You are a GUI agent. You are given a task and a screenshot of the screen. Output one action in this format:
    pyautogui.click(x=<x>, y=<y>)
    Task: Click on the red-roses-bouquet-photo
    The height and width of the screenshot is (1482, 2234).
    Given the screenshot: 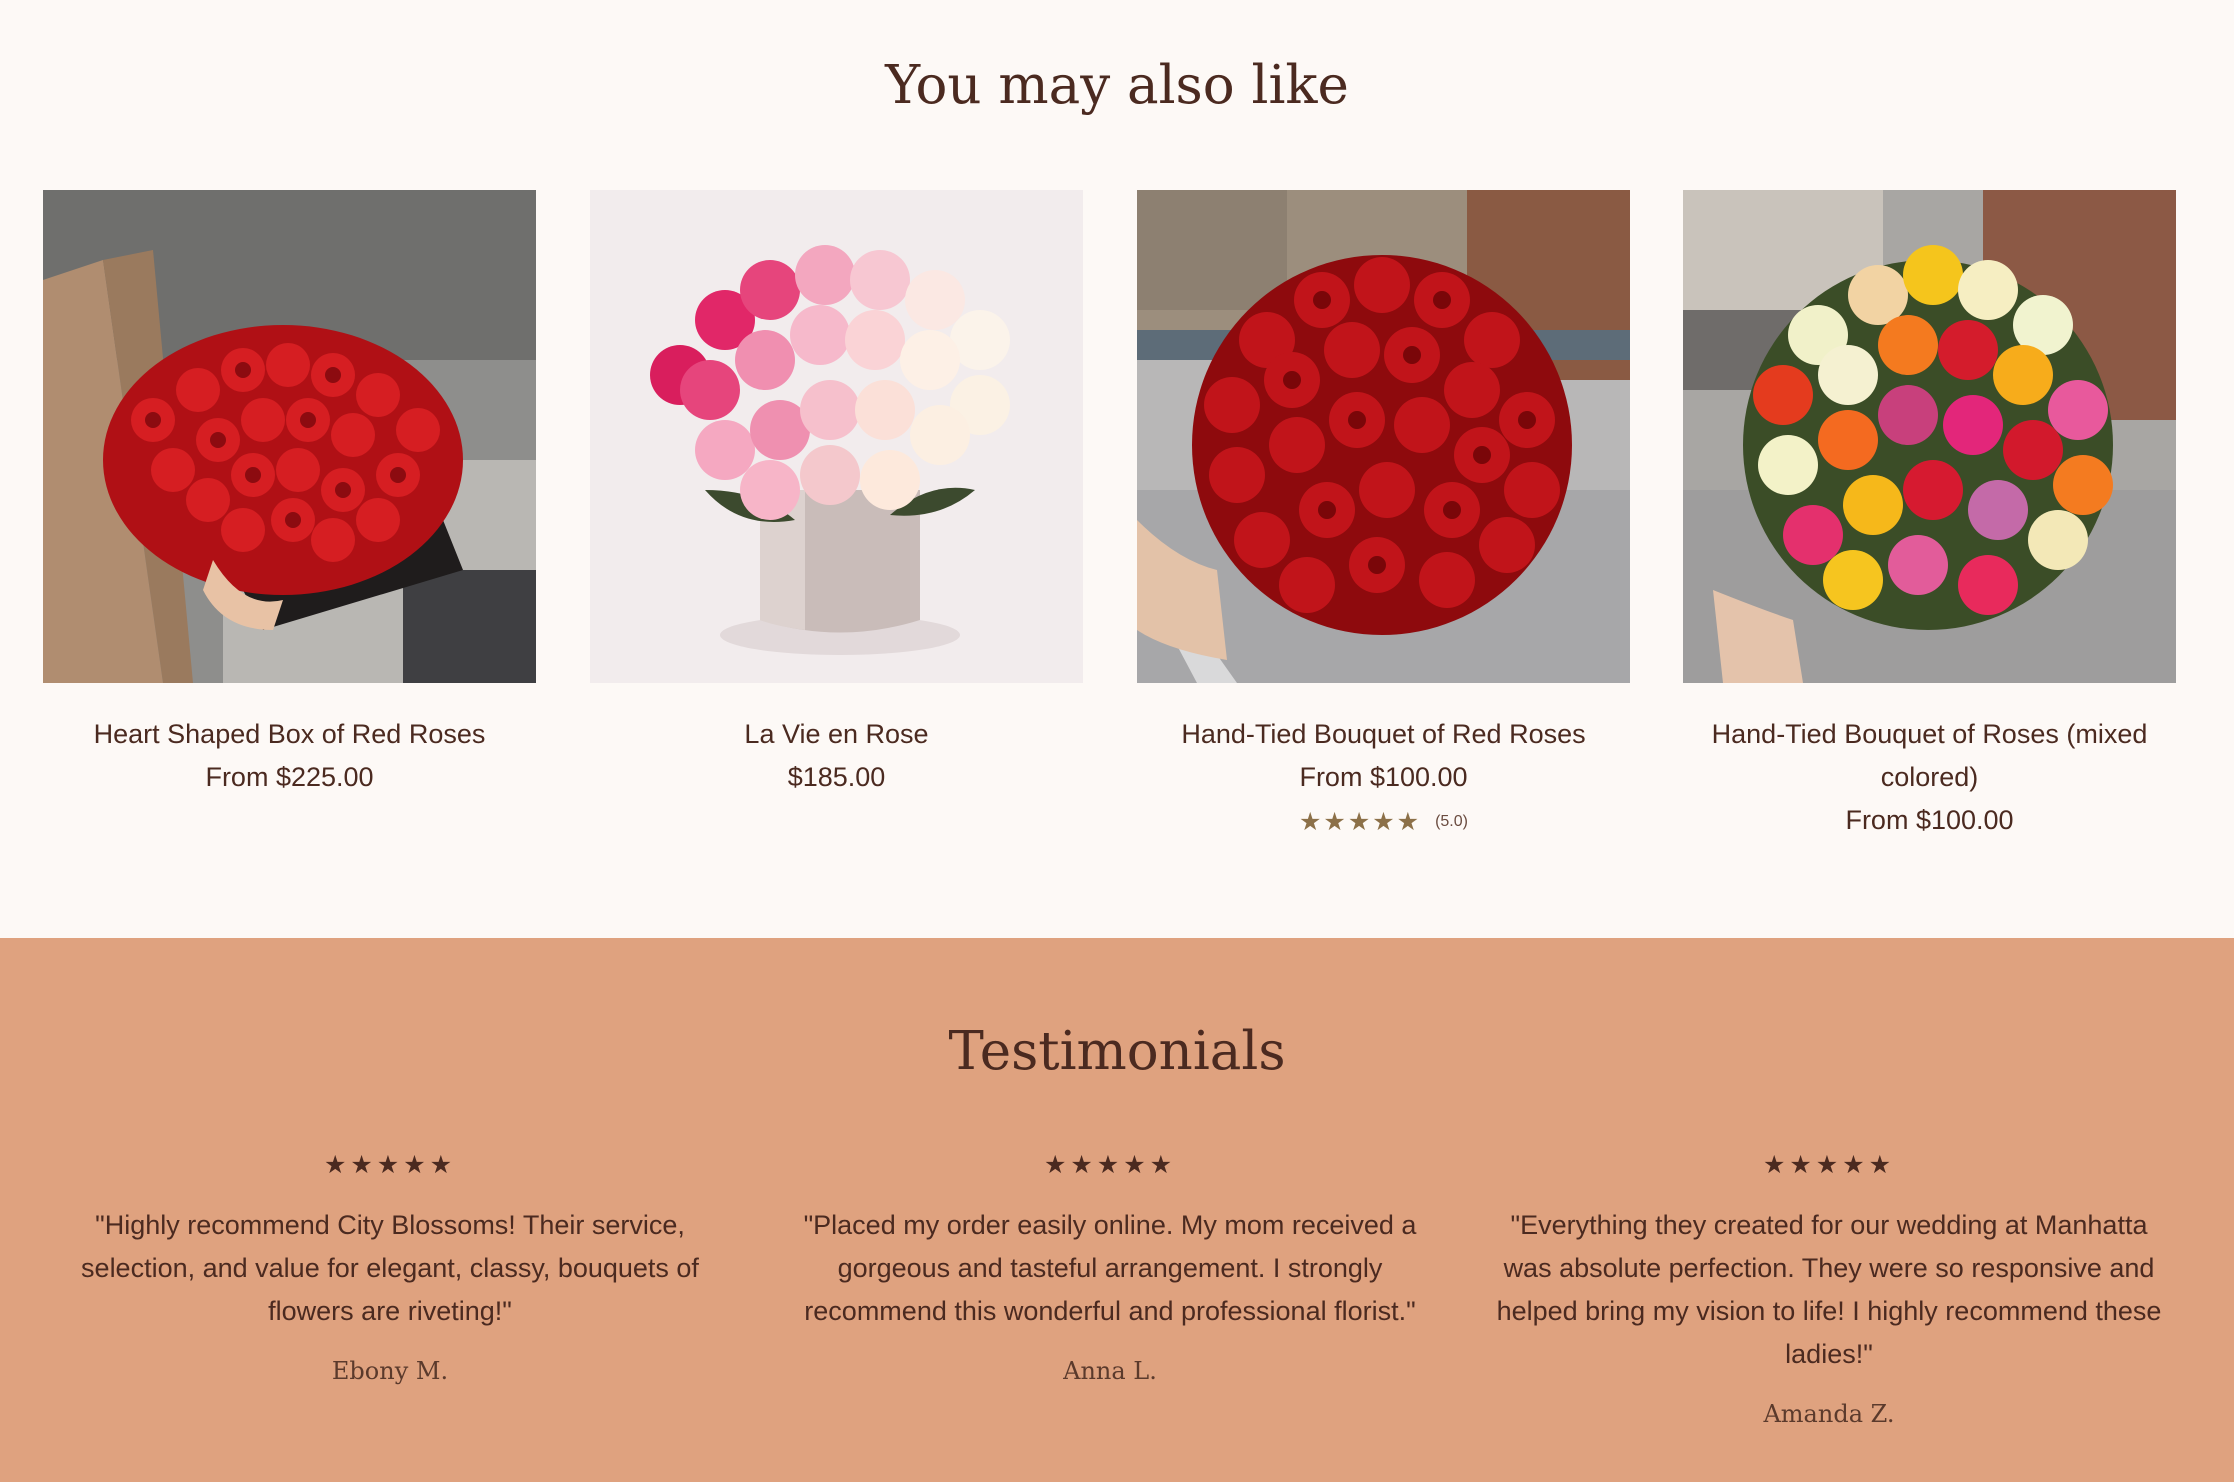 What is the action you would take?
    pyautogui.click(x=1383, y=436)
    